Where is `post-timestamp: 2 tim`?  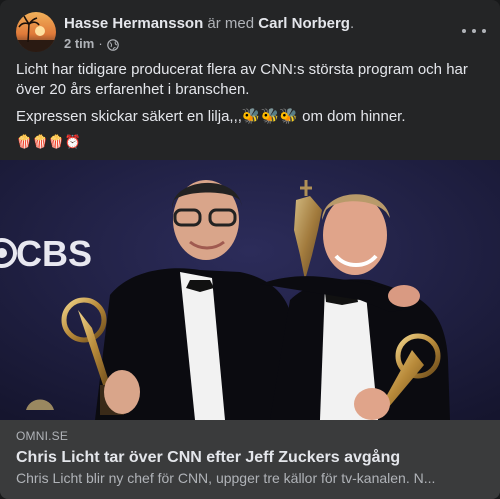
post-timestamp: 2 tim is located at coordinates (79, 44).